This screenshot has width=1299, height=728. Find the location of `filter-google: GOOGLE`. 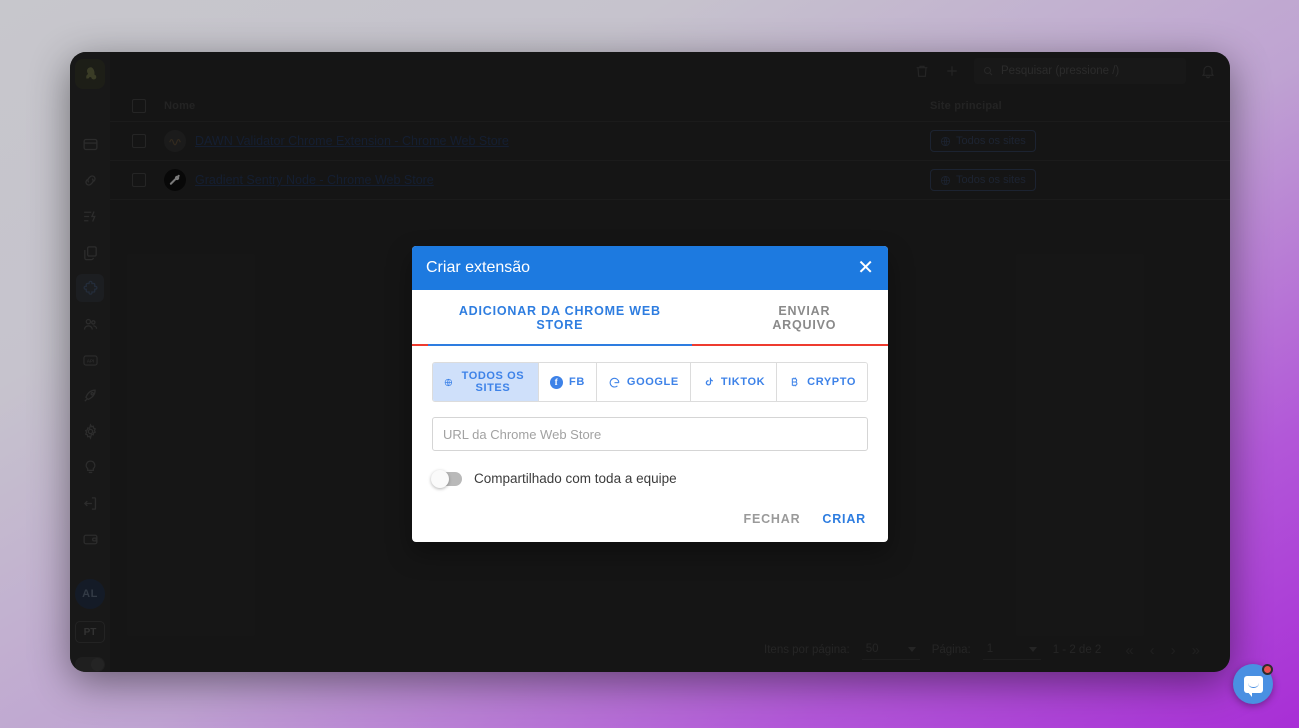

filter-google: GOOGLE is located at coordinates (643, 382).